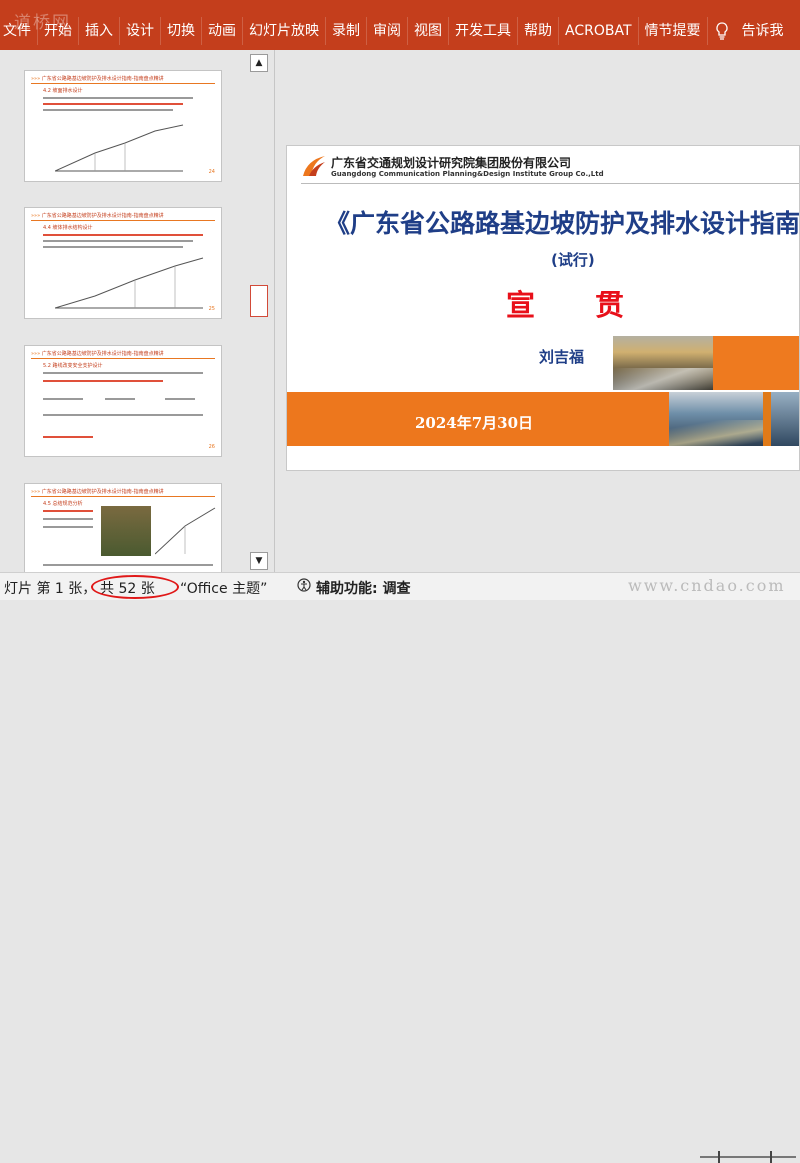 This screenshot has width=800, height=1163. What do you see at coordinates (259, 301) in the screenshot?
I see `scroll-thumb` at bounding box center [259, 301].